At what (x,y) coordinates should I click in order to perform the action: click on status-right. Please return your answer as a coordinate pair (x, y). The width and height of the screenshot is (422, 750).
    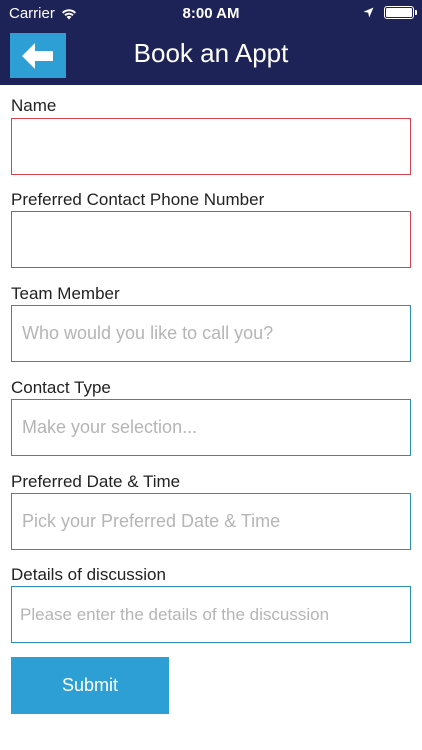
    Looking at the image, I should click on (390, 12).